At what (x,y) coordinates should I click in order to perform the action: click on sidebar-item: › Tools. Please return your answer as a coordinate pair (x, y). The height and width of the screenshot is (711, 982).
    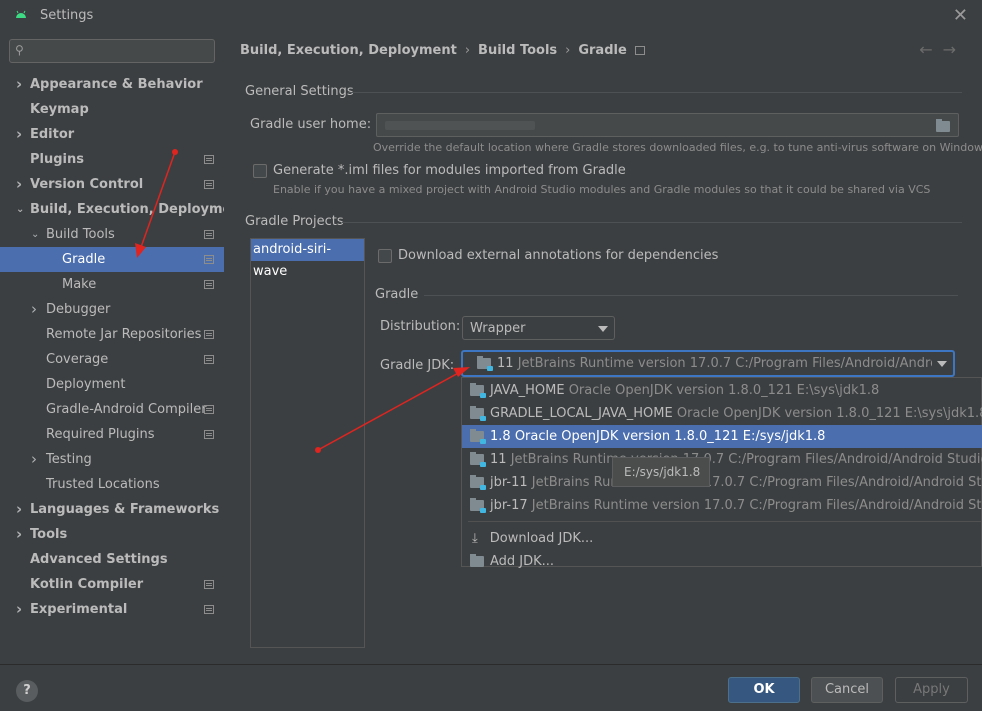
    Looking at the image, I should click on (112, 534).